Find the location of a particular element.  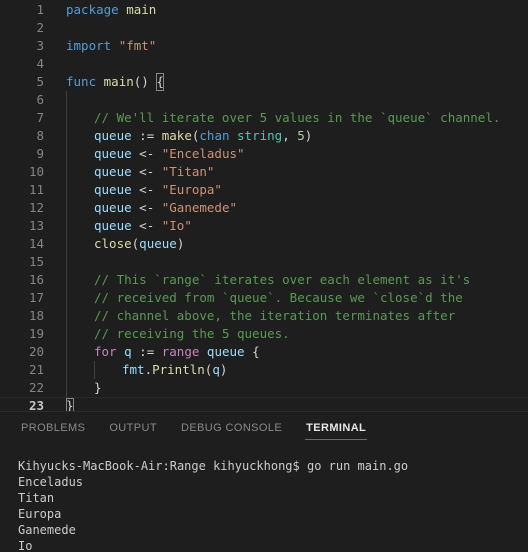

code-line: 1 package main is located at coordinates (264, 10).